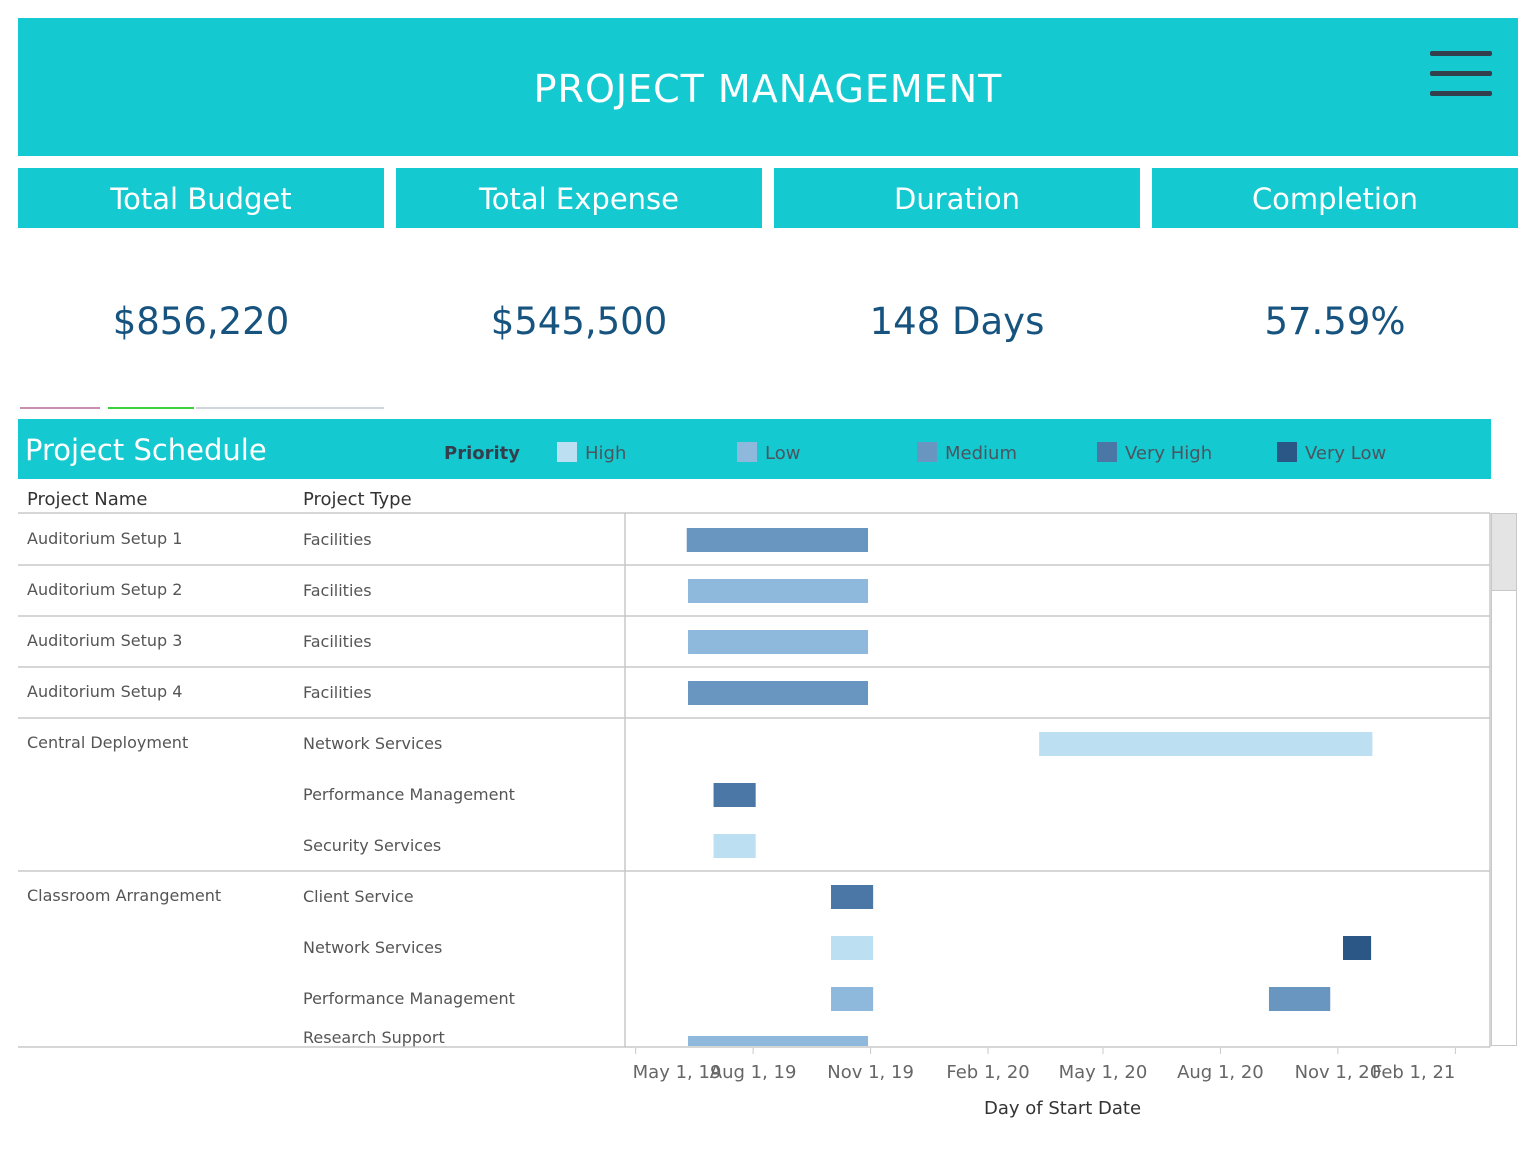 The height and width of the screenshot is (1151, 1535). What do you see at coordinates (1045, 1051) in the screenshot?
I see `x-axis` at bounding box center [1045, 1051].